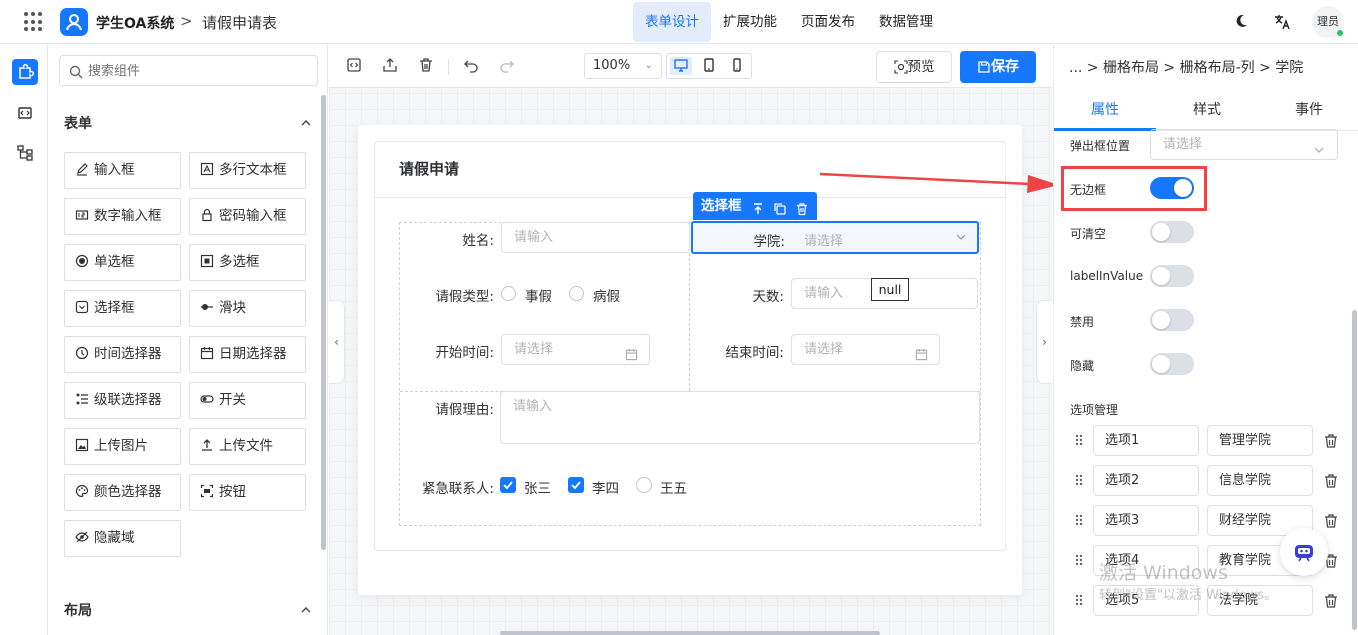  Describe the element at coordinates (644, 485) in the screenshot. I see `checkbox-wangwu` at that location.